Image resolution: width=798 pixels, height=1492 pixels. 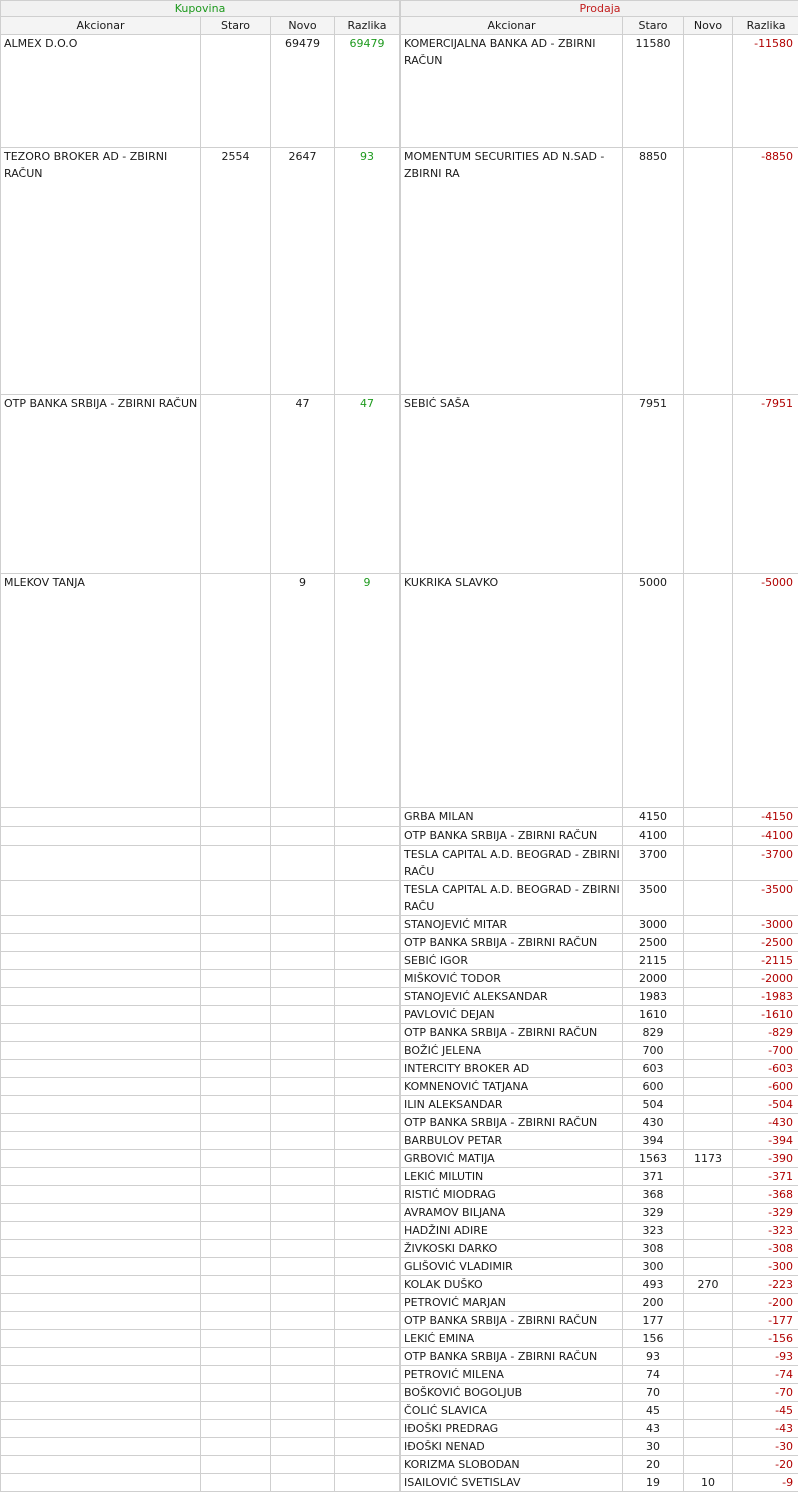 I want to click on sell-row: KOLAK DUŠKO 493 270 -223, so click(x=599, y=1284).